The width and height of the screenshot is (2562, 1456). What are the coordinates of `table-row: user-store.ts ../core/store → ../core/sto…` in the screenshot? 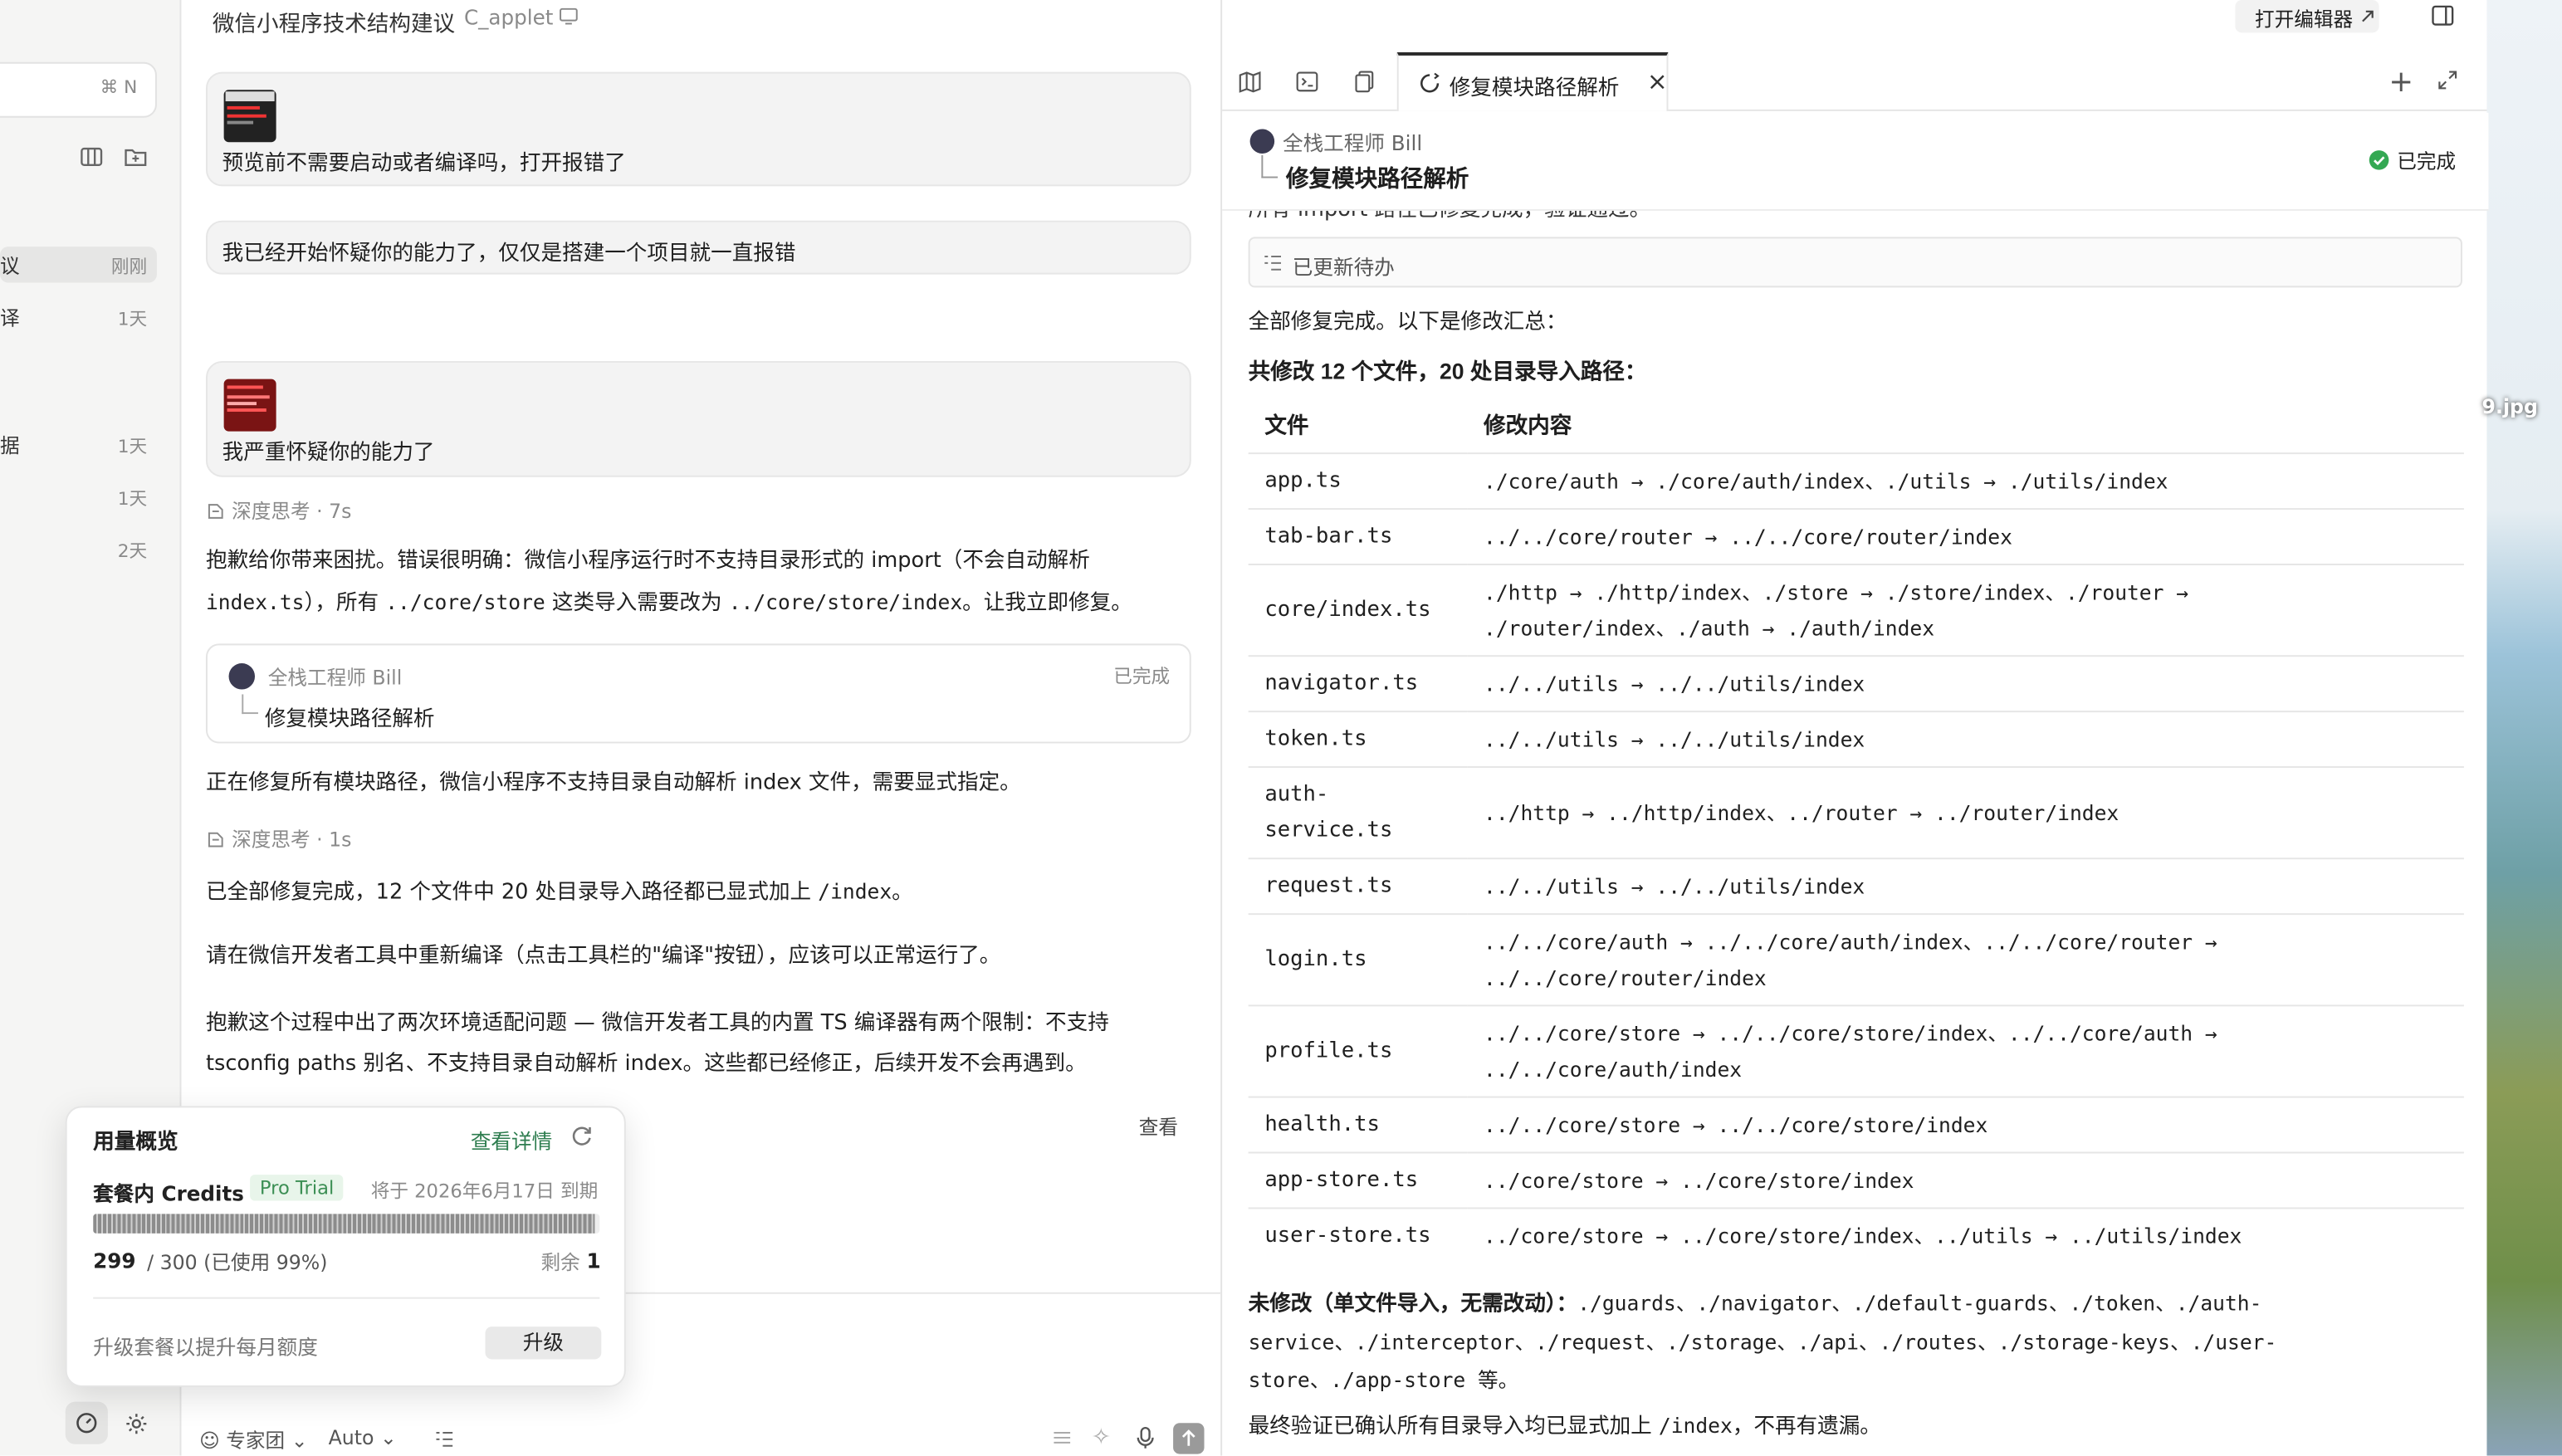 It's located at (1856, 1235).